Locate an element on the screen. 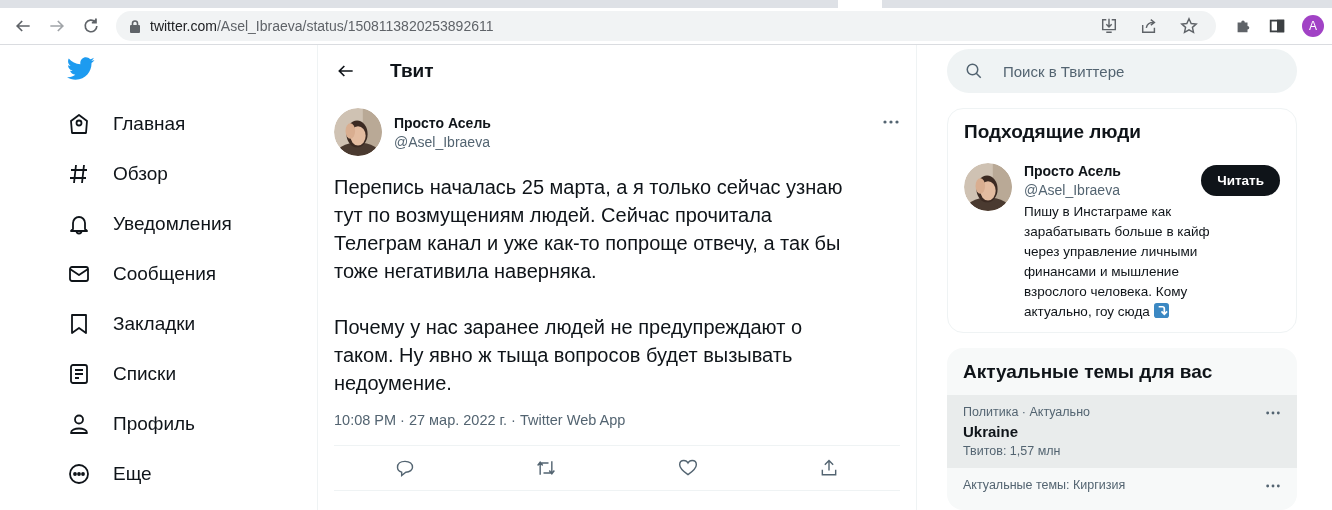 This screenshot has height=510, width=1332. search-input: Поиск в Твиттере is located at coordinates (1140, 71).